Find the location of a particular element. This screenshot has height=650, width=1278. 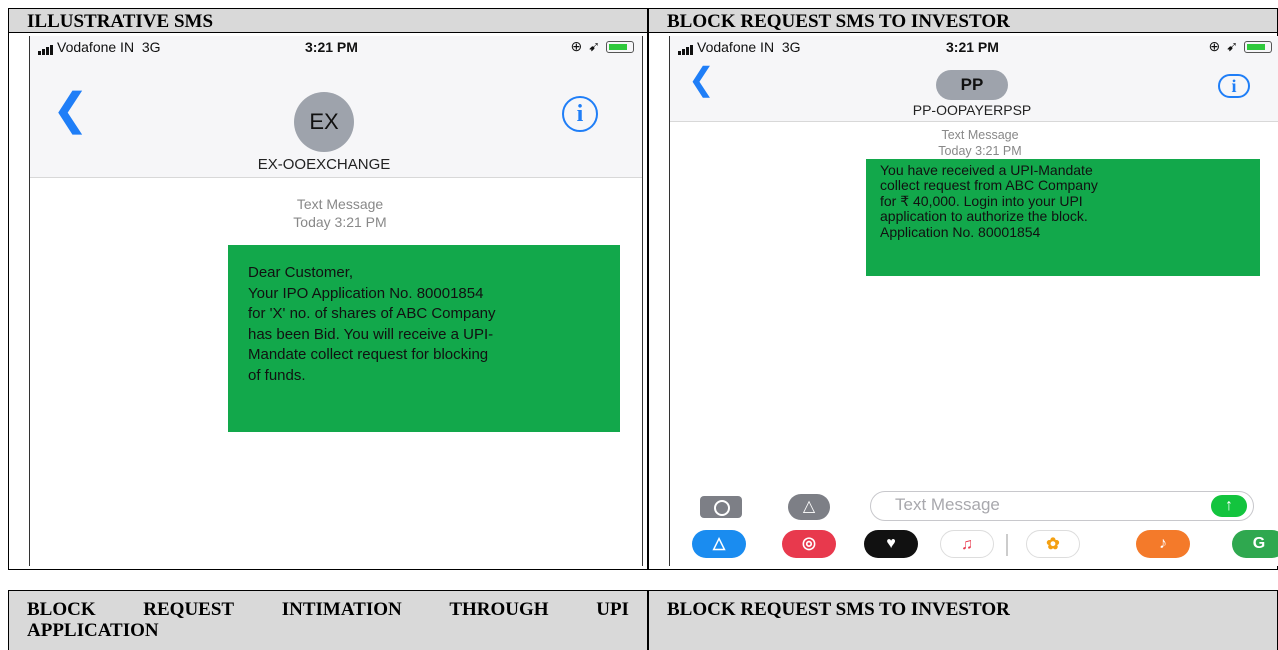

message-line: for ₹ 40,000. Login into your UPI is located at coordinates (981, 200).